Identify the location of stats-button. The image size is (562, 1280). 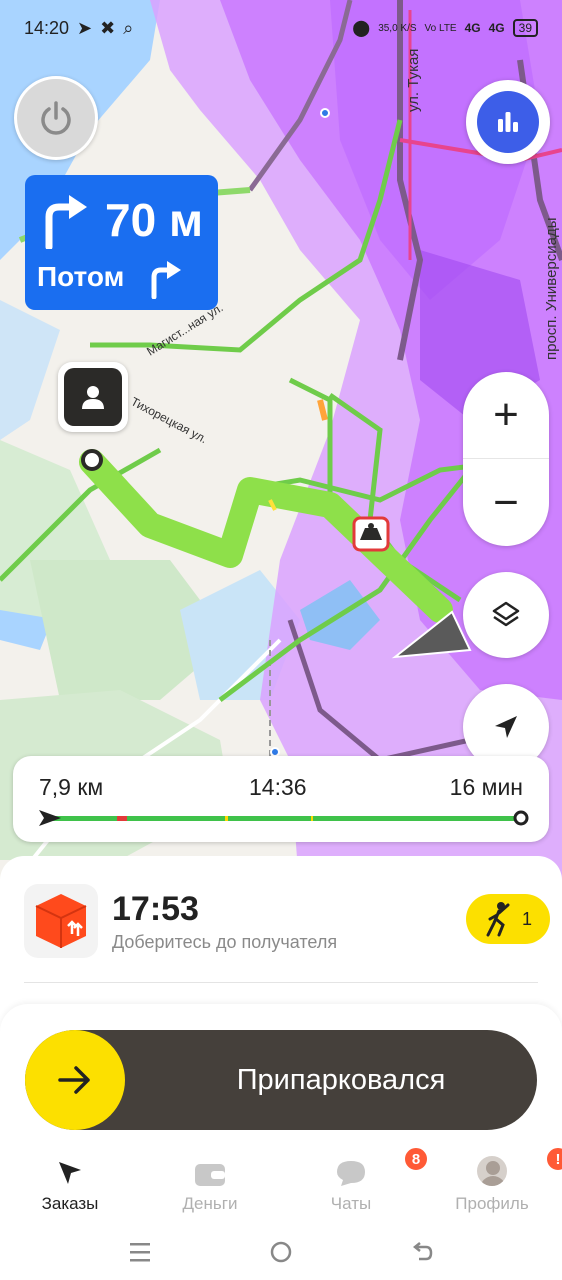
(508, 122).